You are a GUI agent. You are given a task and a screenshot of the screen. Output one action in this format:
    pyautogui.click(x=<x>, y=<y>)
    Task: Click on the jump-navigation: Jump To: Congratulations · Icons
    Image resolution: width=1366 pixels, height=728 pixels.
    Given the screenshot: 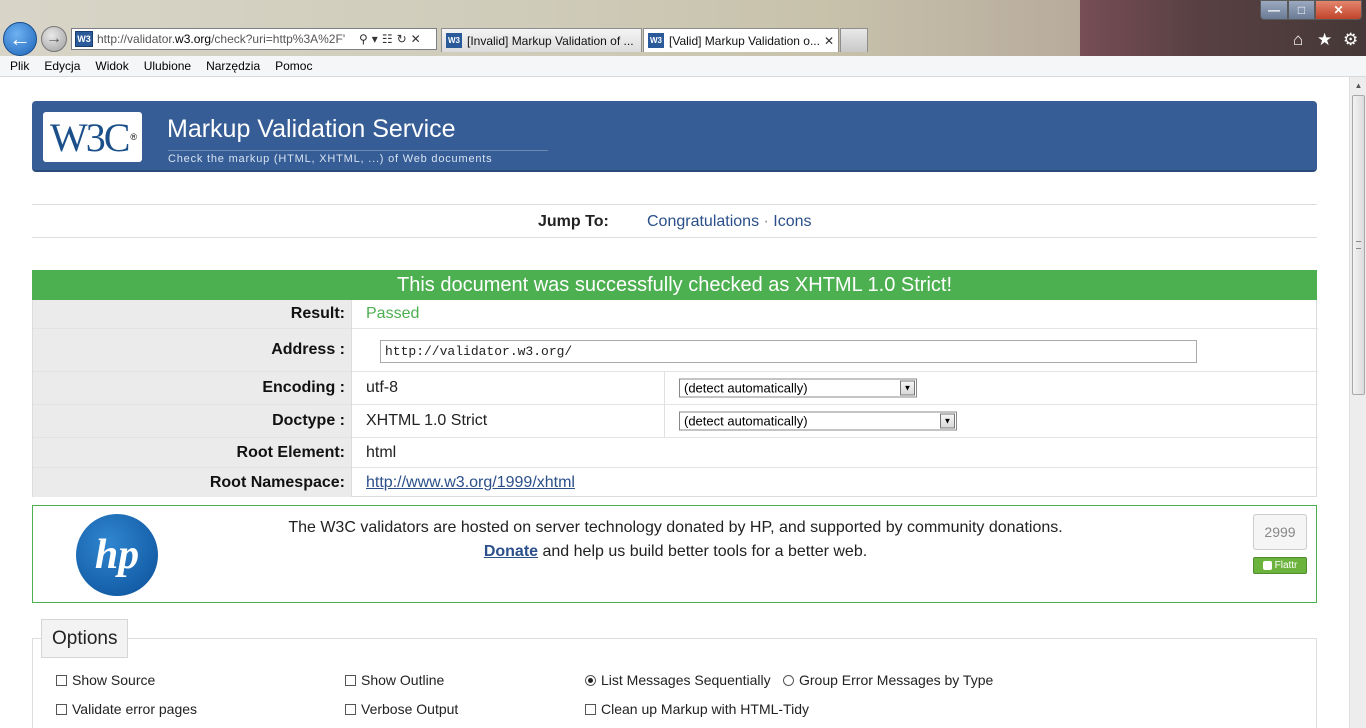 What is the action you would take?
    pyautogui.click(x=674, y=221)
    